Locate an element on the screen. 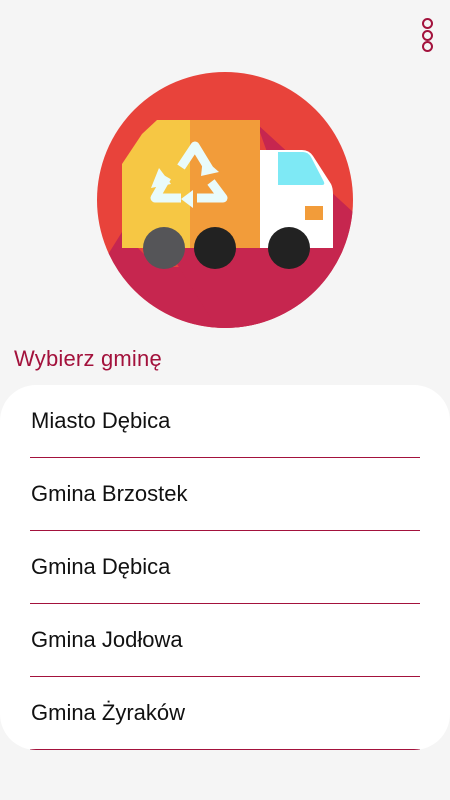 Image resolution: width=450 pixels, height=800 pixels. section-title: Wybierz gminę is located at coordinates (88, 358).